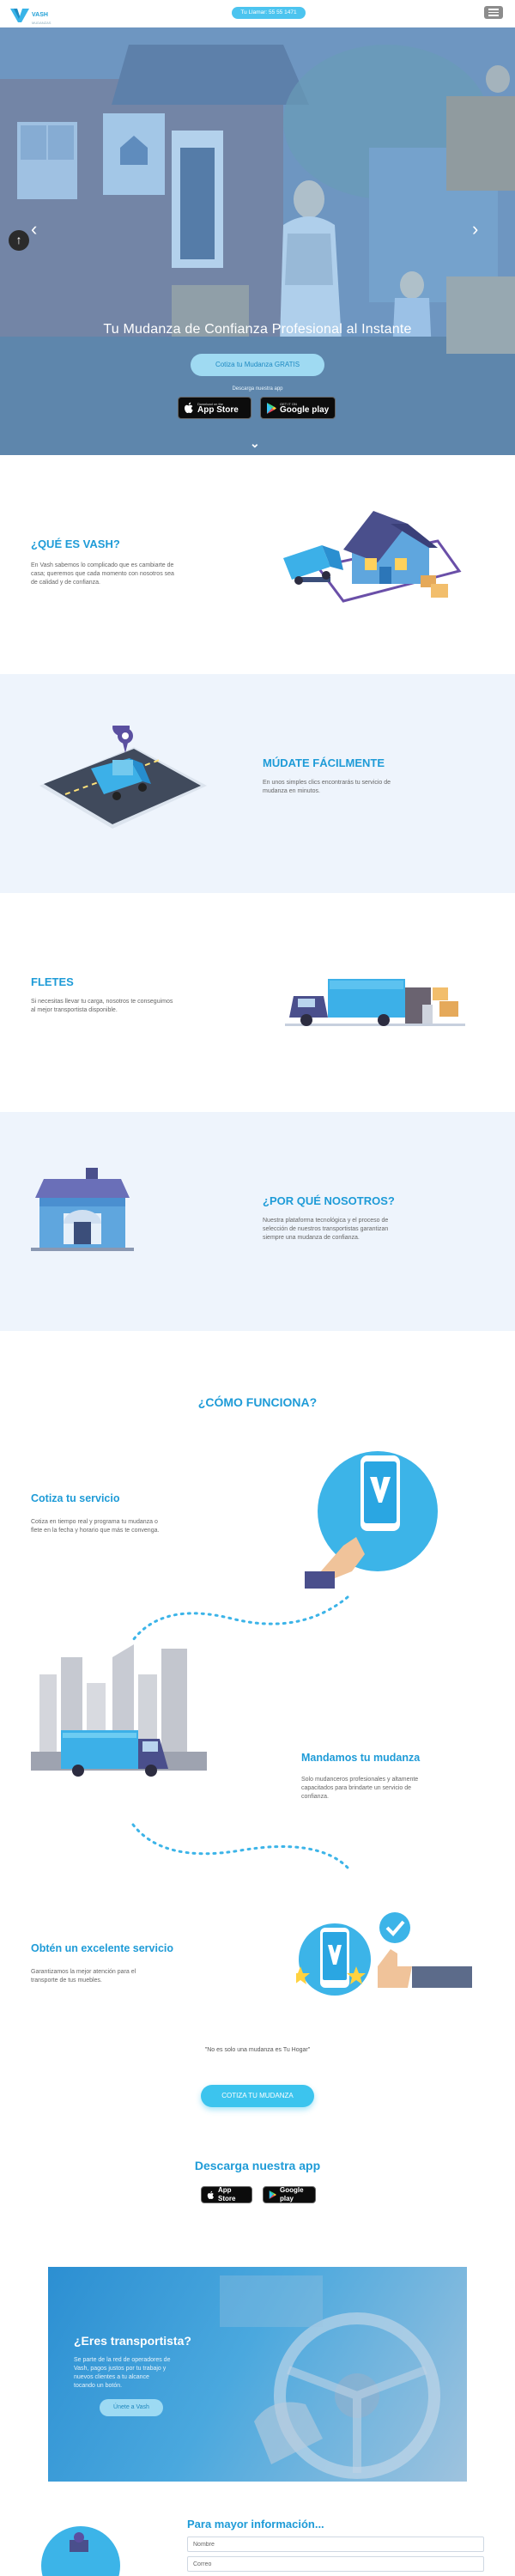 This screenshot has width=515, height=2576. What do you see at coordinates (30, 15) in the screenshot?
I see `vash-logo: VASH MUDANZAS` at bounding box center [30, 15].